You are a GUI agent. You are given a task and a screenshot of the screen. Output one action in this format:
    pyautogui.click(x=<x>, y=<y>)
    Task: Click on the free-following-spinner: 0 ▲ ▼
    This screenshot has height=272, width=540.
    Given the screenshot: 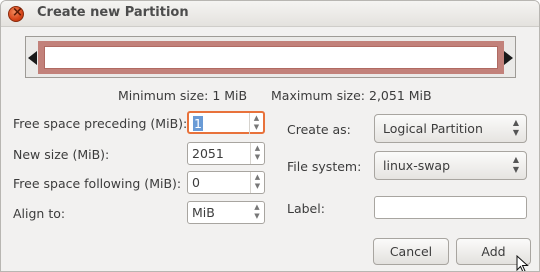 What is the action you would take?
    pyautogui.click(x=226, y=182)
    